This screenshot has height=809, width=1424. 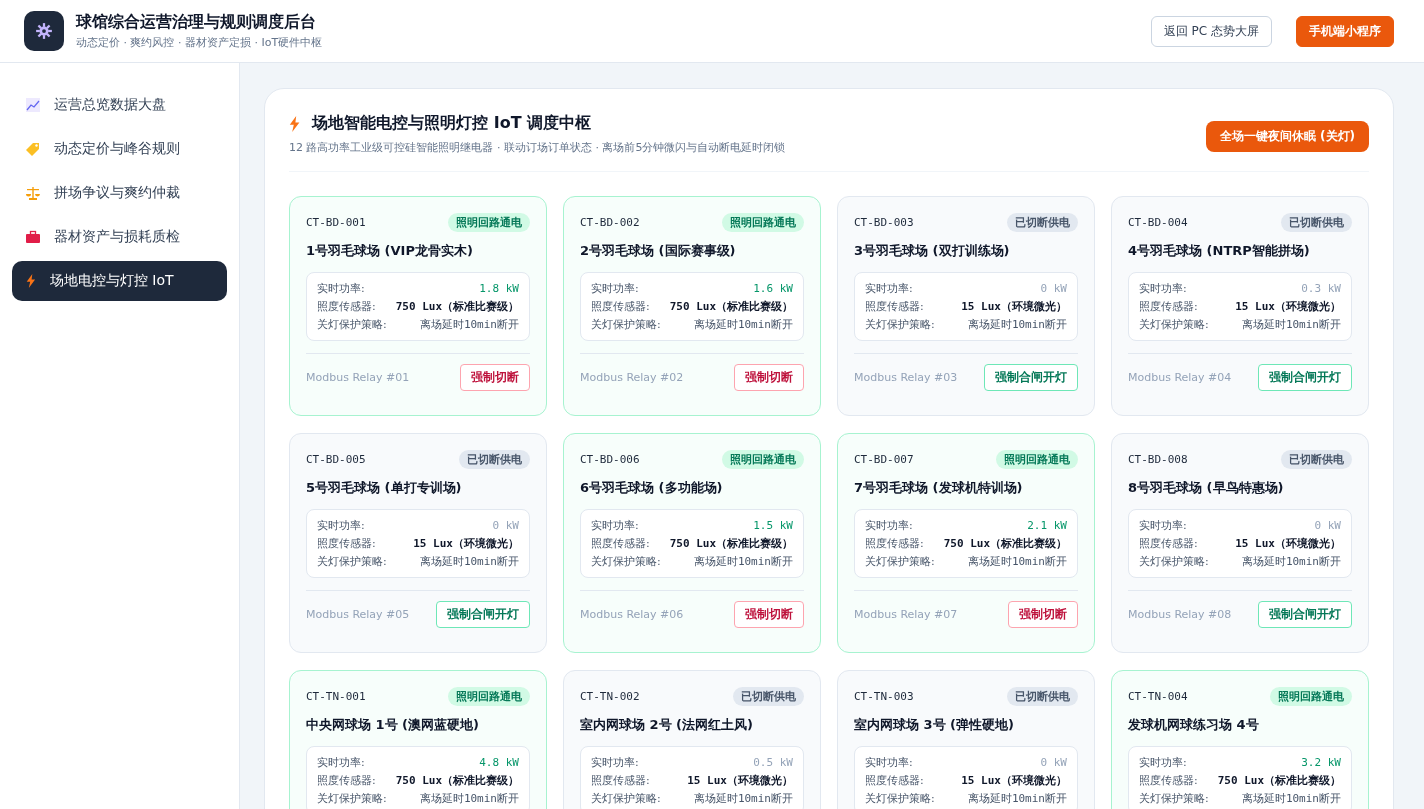 I want to click on app-title: 球馆综合运营治理与规则调度后台, so click(x=196, y=22).